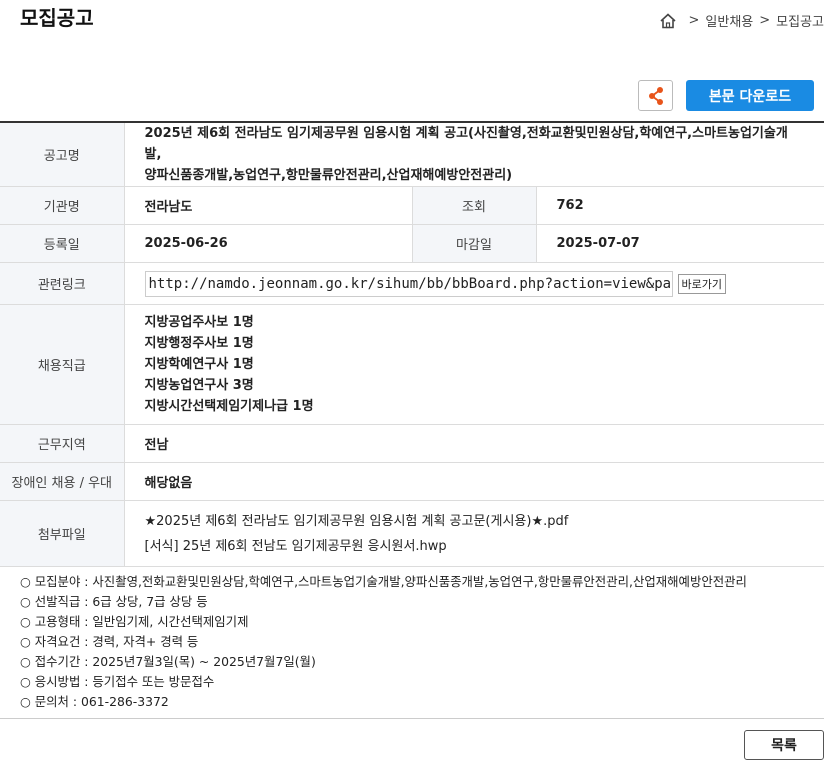 This screenshot has height=761, width=824. Describe the element at coordinates (62, 533) in the screenshot. I see `label-attachments: 첨부파일` at that location.